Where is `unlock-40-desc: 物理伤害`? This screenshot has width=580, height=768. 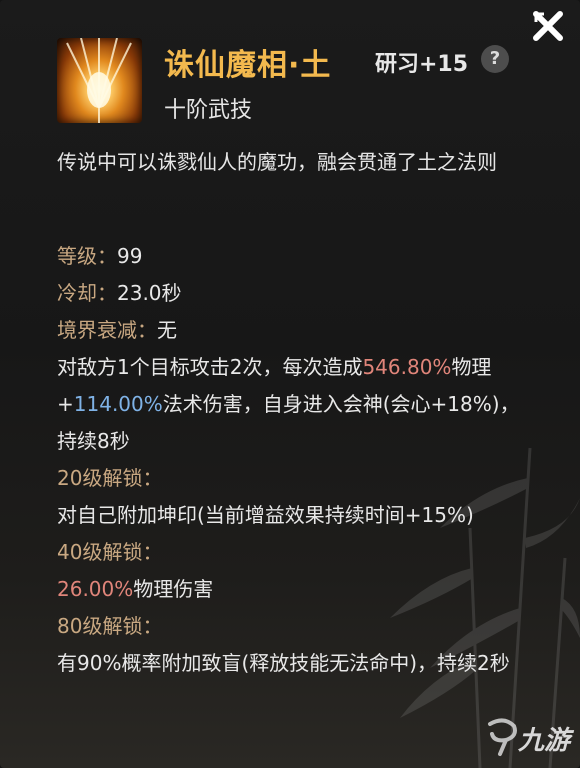 unlock-40-desc: 物理伤害 is located at coordinates (173, 589).